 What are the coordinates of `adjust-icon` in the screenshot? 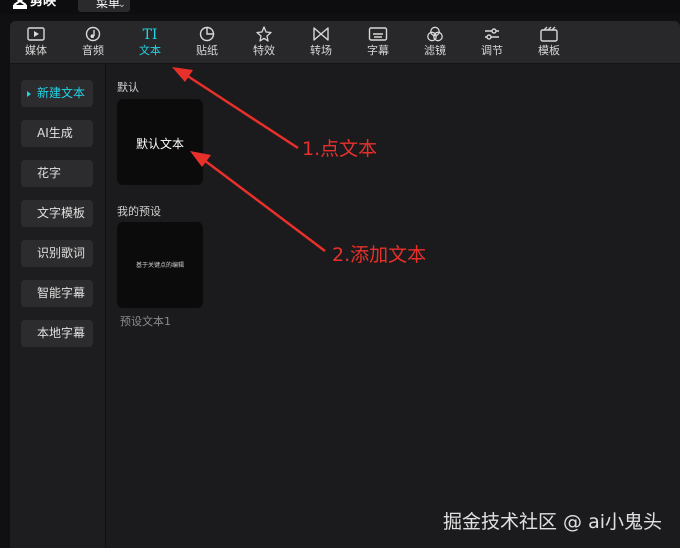 It's located at (492, 34).